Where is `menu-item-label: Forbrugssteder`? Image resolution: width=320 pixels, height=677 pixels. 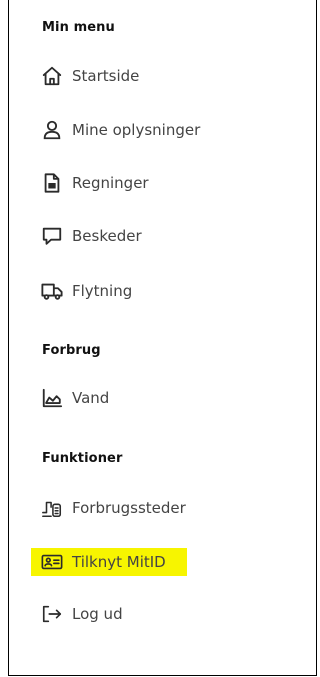 menu-item-label: Forbrugssteder is located at coordinates (129, 508).